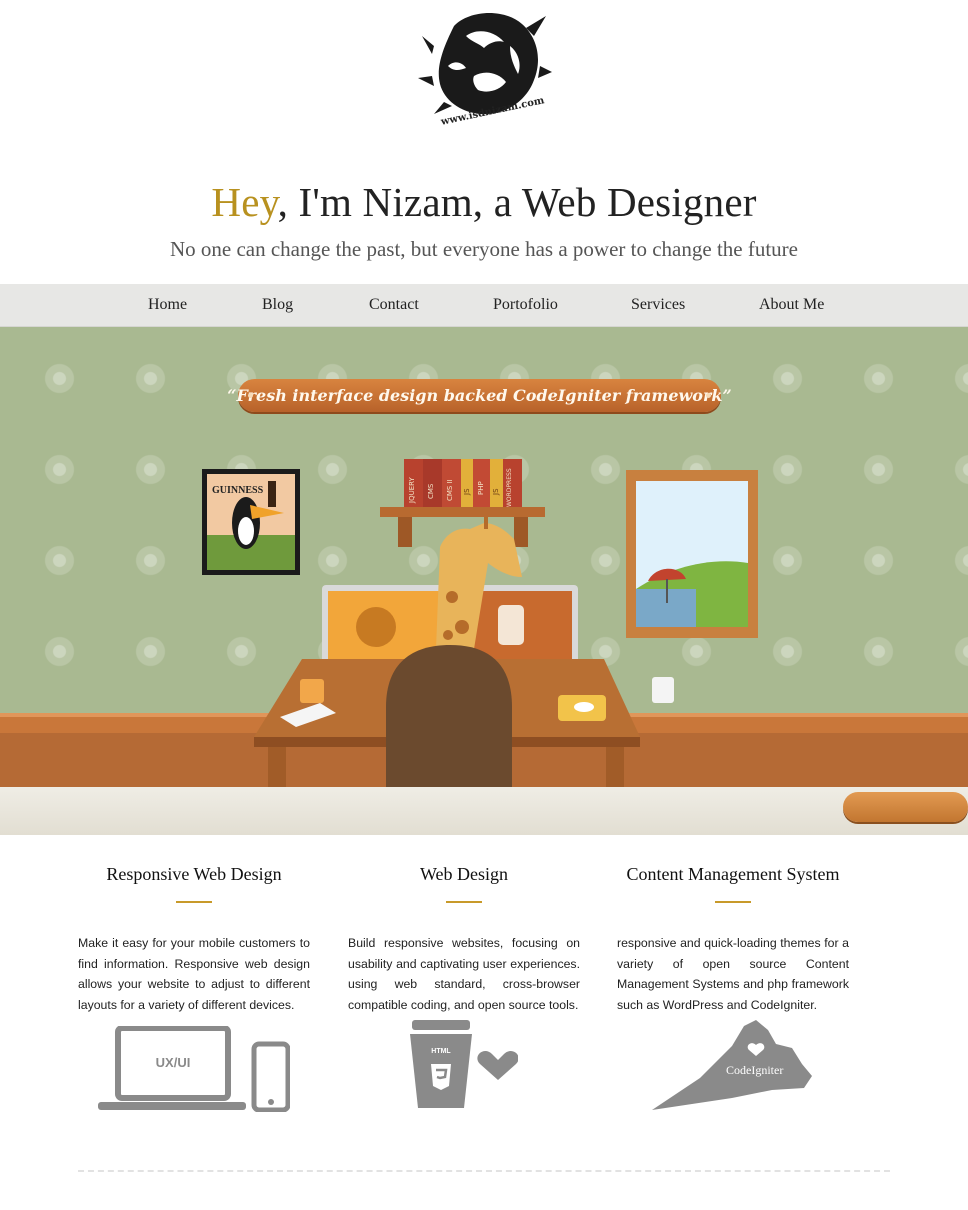 This screenshot has height=1210, width=968. I want to click on banner-dot-right, so click(708, 395).